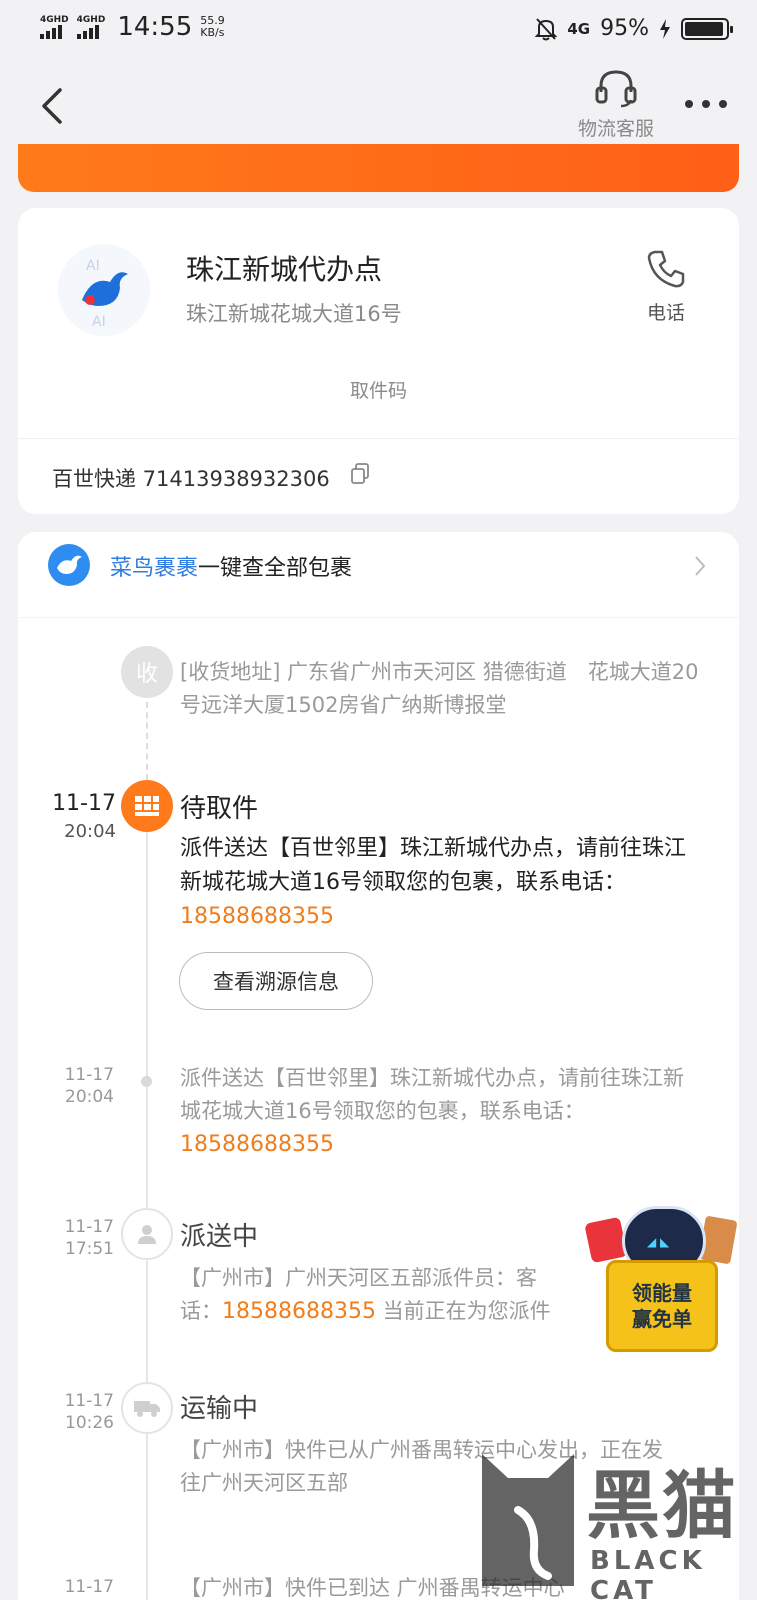  What do you see at coordinates (89, 1587) in the screenshot?
I see `event-4-date: 11-17` at bounding box center [89, 1587].